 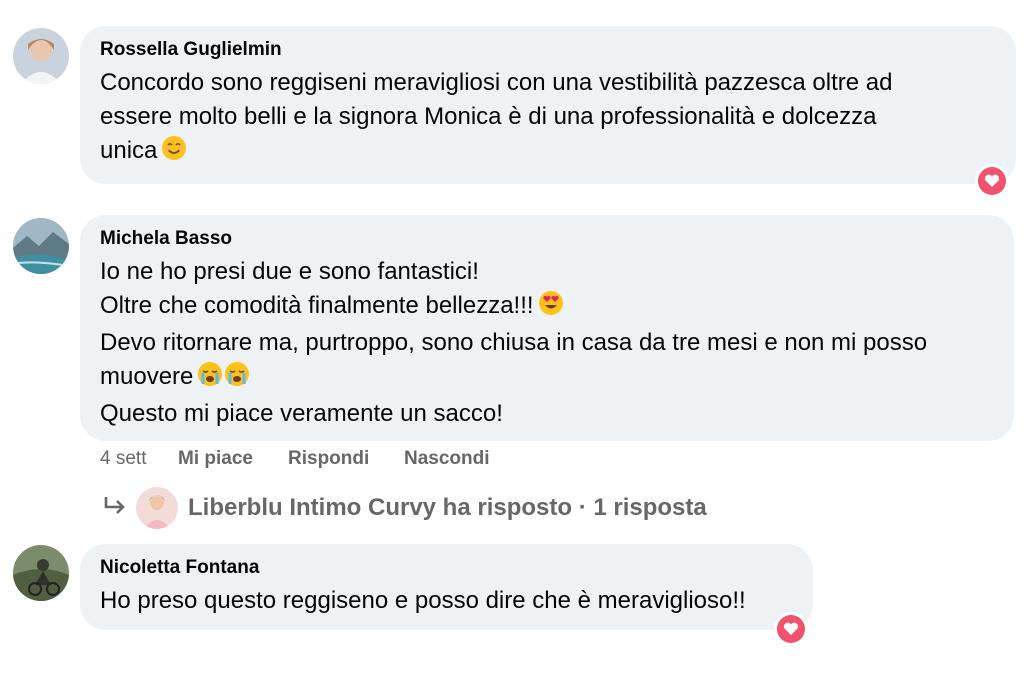 What do you see at coordinates (547, 378) in the screenshot?
I see `comment-text-line-with-emoji: muovere` at bounding box center [547, 378].